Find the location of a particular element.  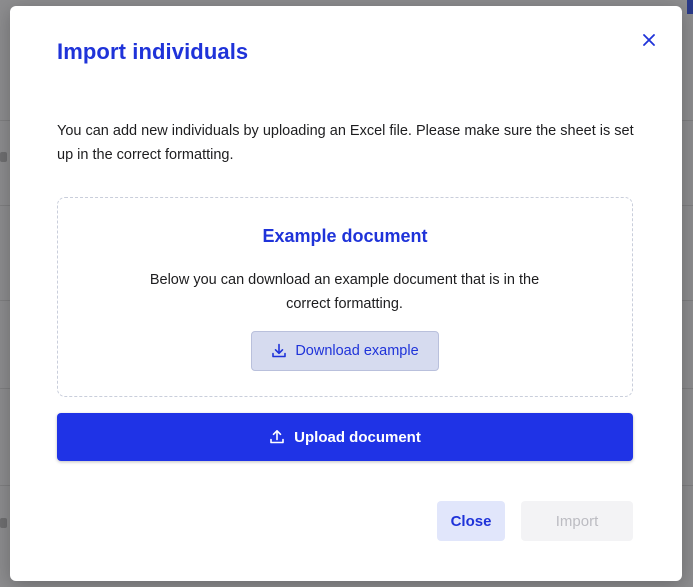

import-button: Import is located at coordinates (577, 521).